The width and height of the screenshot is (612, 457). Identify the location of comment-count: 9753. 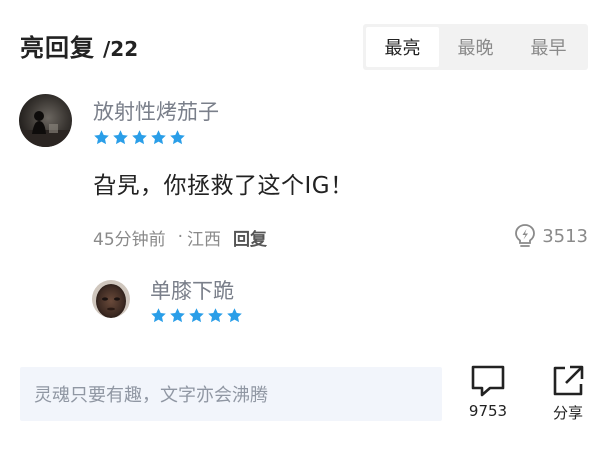
(488, 411).